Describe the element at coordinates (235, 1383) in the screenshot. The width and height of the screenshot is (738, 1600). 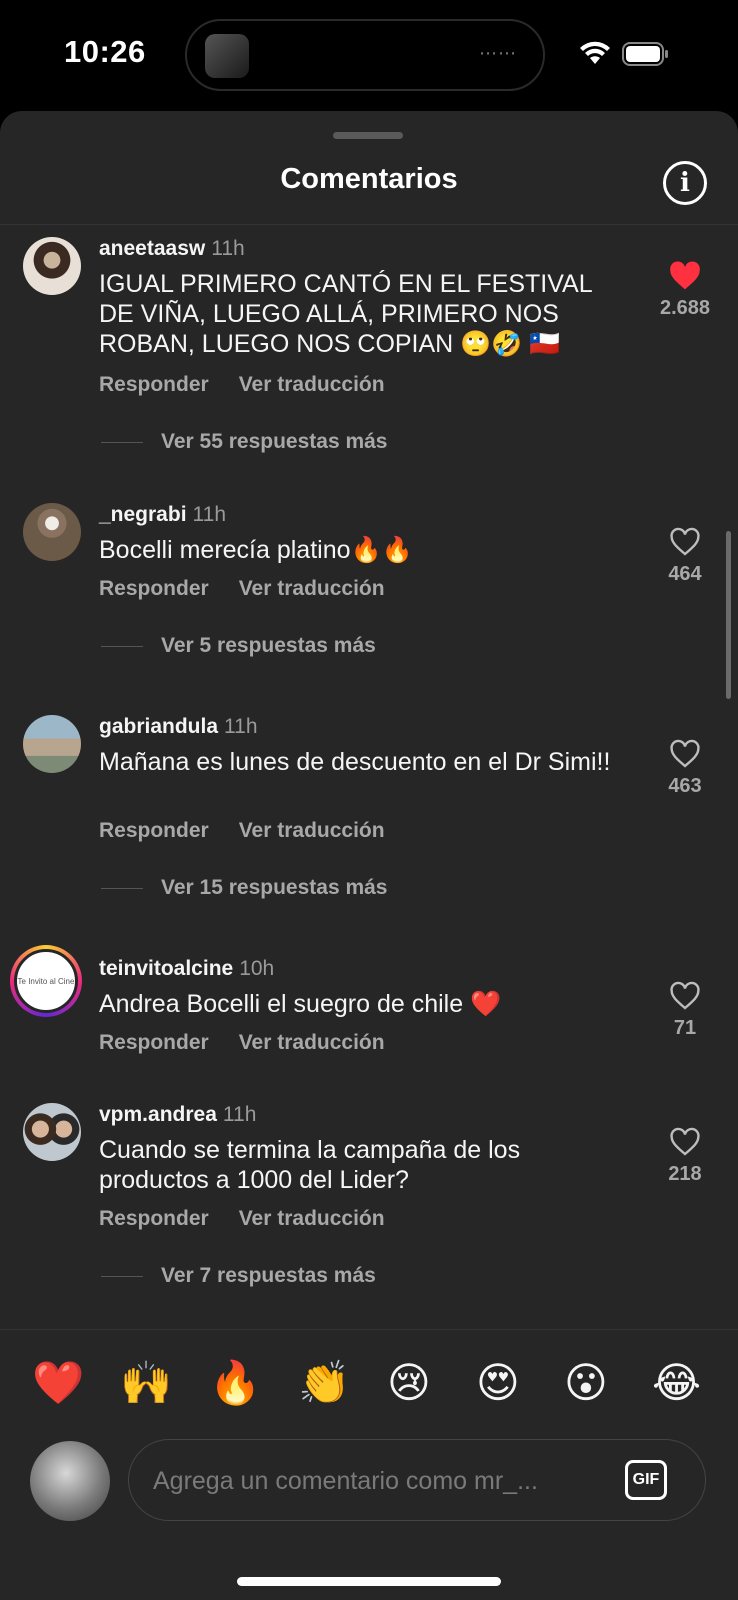
I see `reaction-fire: 🔥` at that location.